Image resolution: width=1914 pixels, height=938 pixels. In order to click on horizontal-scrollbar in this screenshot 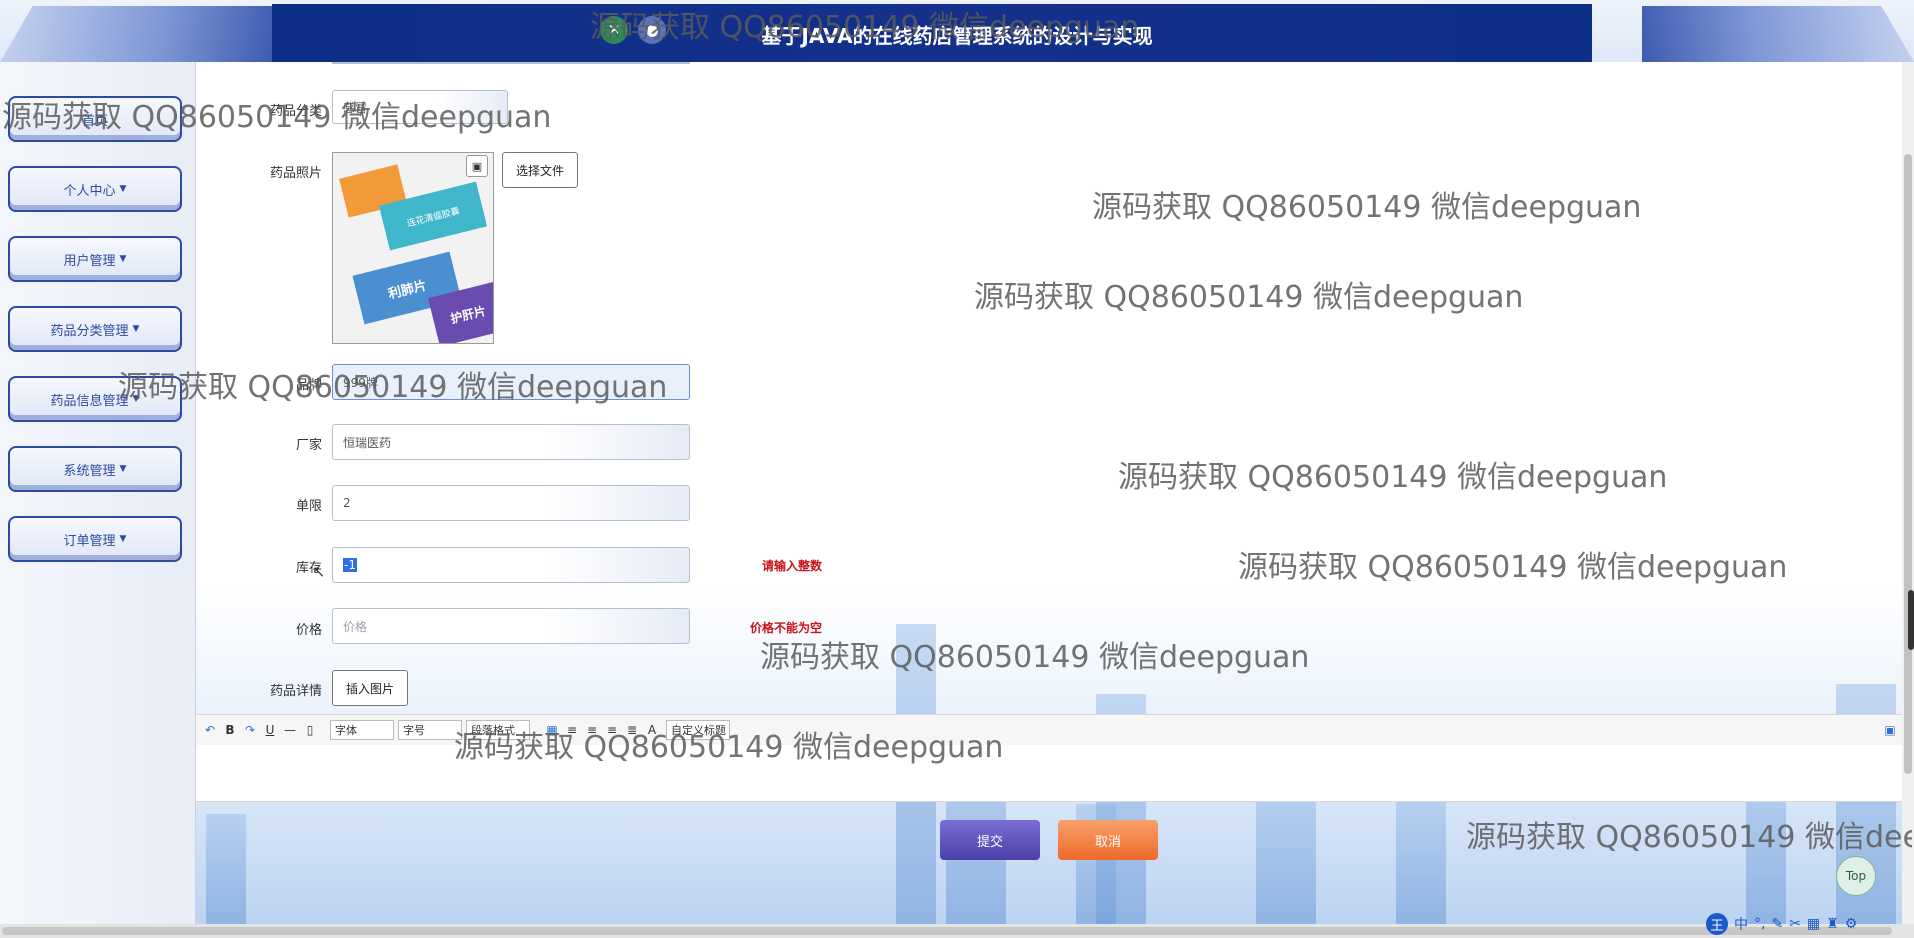, I will do `click(957, 931)`.